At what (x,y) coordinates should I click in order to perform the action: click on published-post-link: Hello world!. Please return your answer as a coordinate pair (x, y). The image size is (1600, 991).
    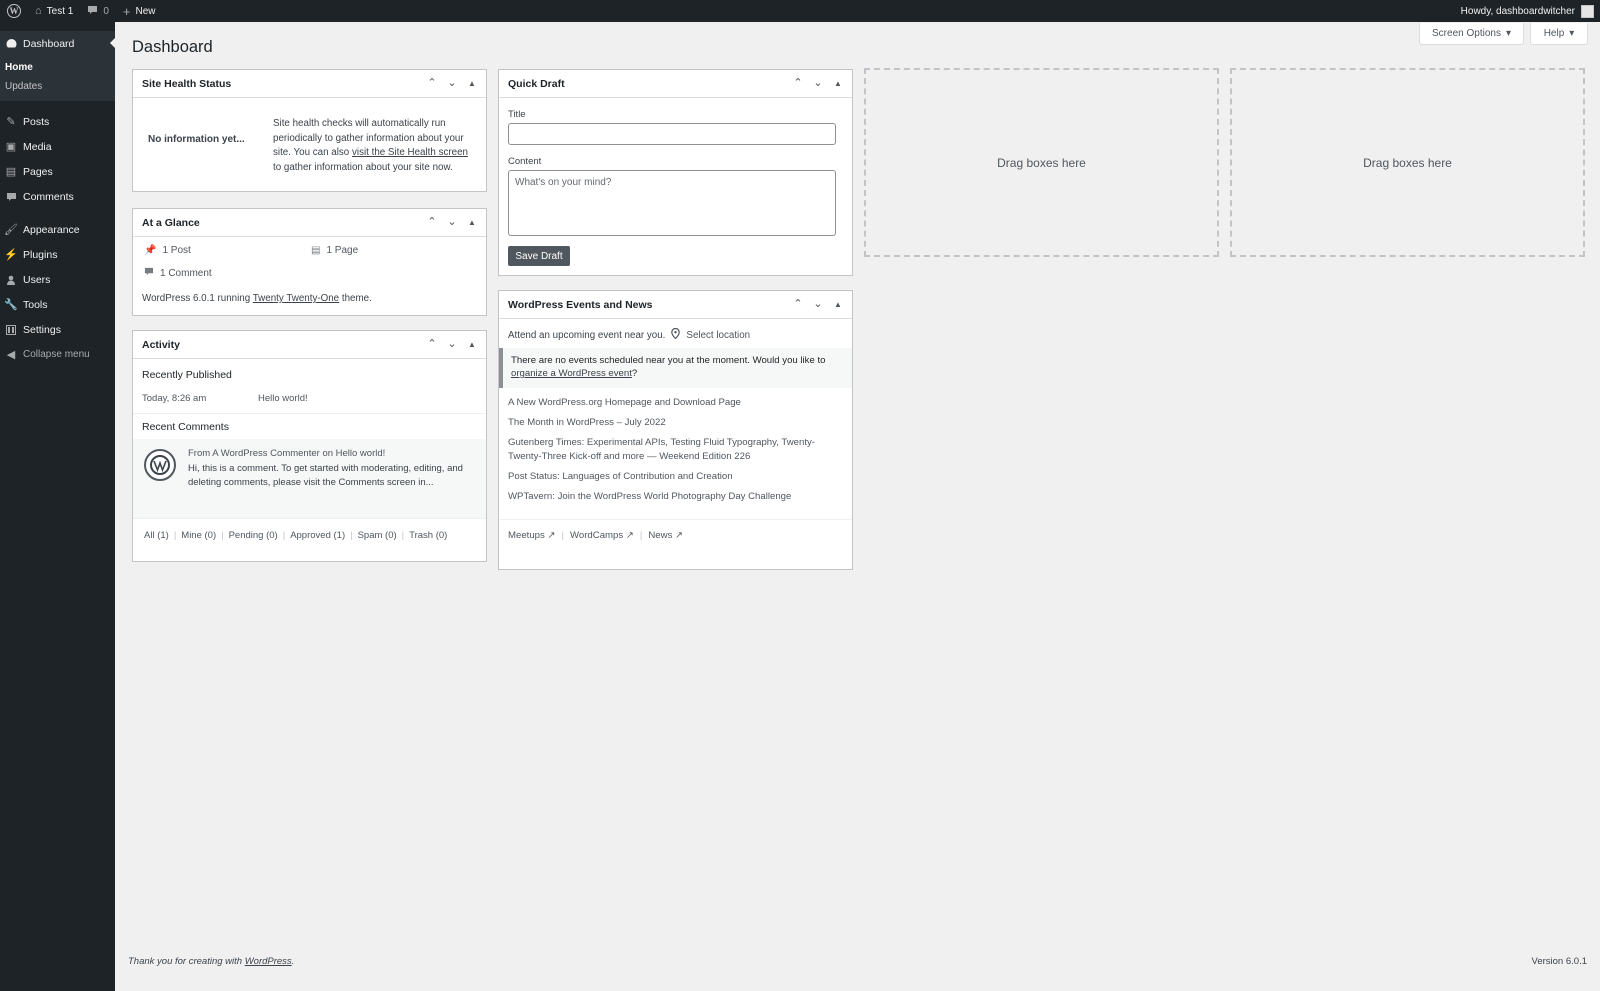
    Looking at the image, I should click on (283, 398).